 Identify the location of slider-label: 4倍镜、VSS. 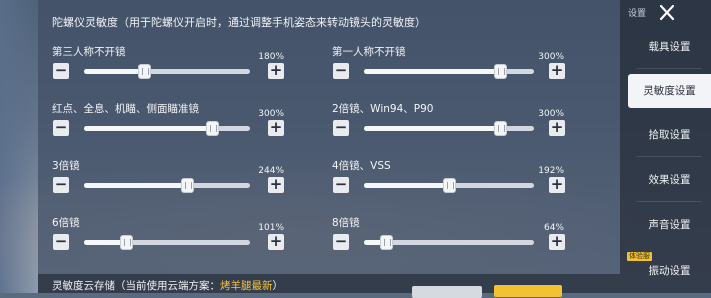
(361, 166).